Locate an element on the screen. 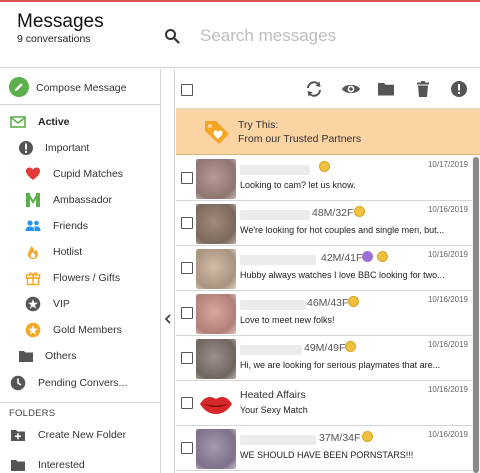  message-date: 10/17/2019 is located at coordinates (447, 164).